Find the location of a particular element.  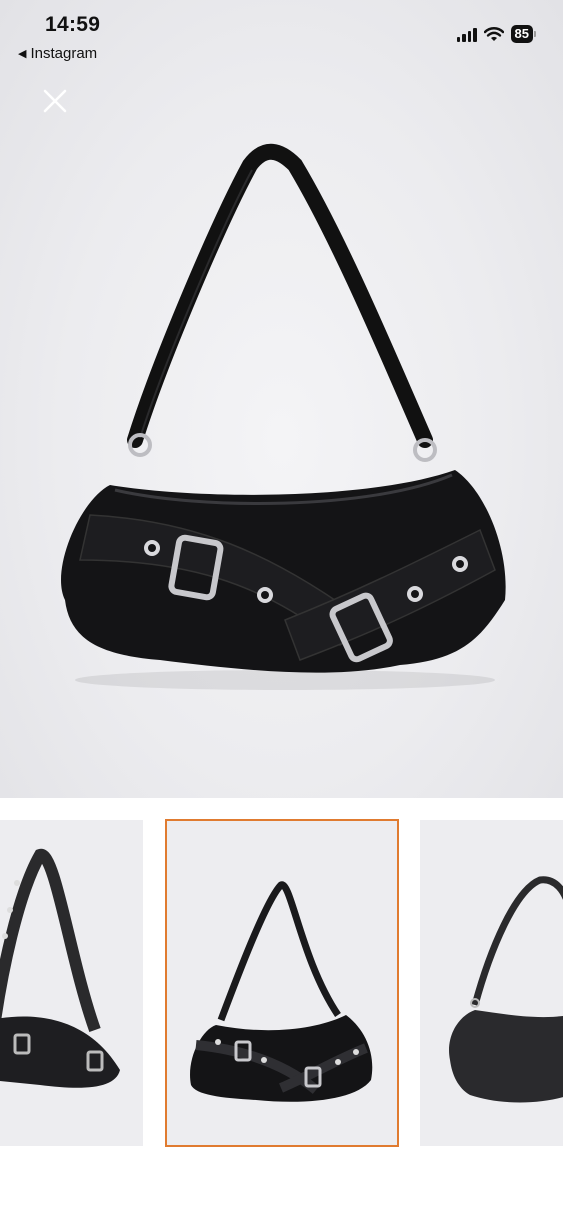

back-to-app-link: ◀ Instagram is located at coordinates (57, 53).